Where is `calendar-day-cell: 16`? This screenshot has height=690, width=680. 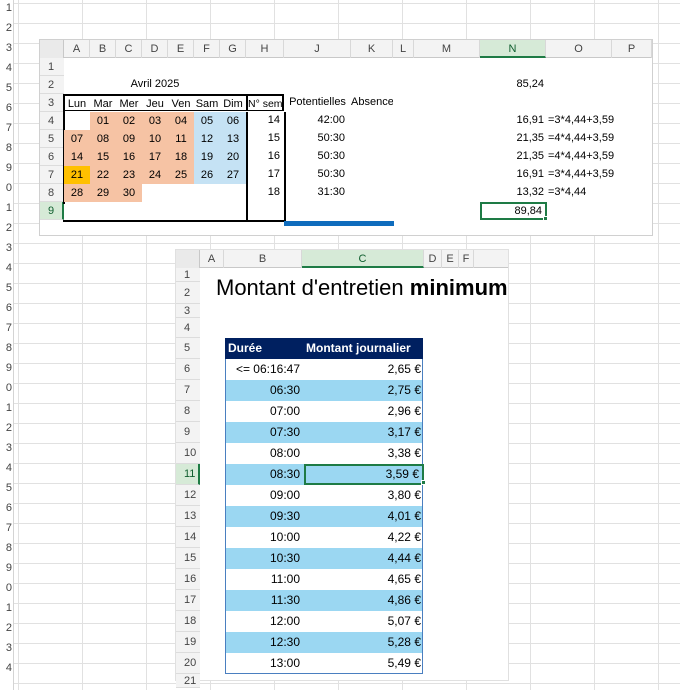 calendar-day-cell: 16 is located at coordinates (129, 157).